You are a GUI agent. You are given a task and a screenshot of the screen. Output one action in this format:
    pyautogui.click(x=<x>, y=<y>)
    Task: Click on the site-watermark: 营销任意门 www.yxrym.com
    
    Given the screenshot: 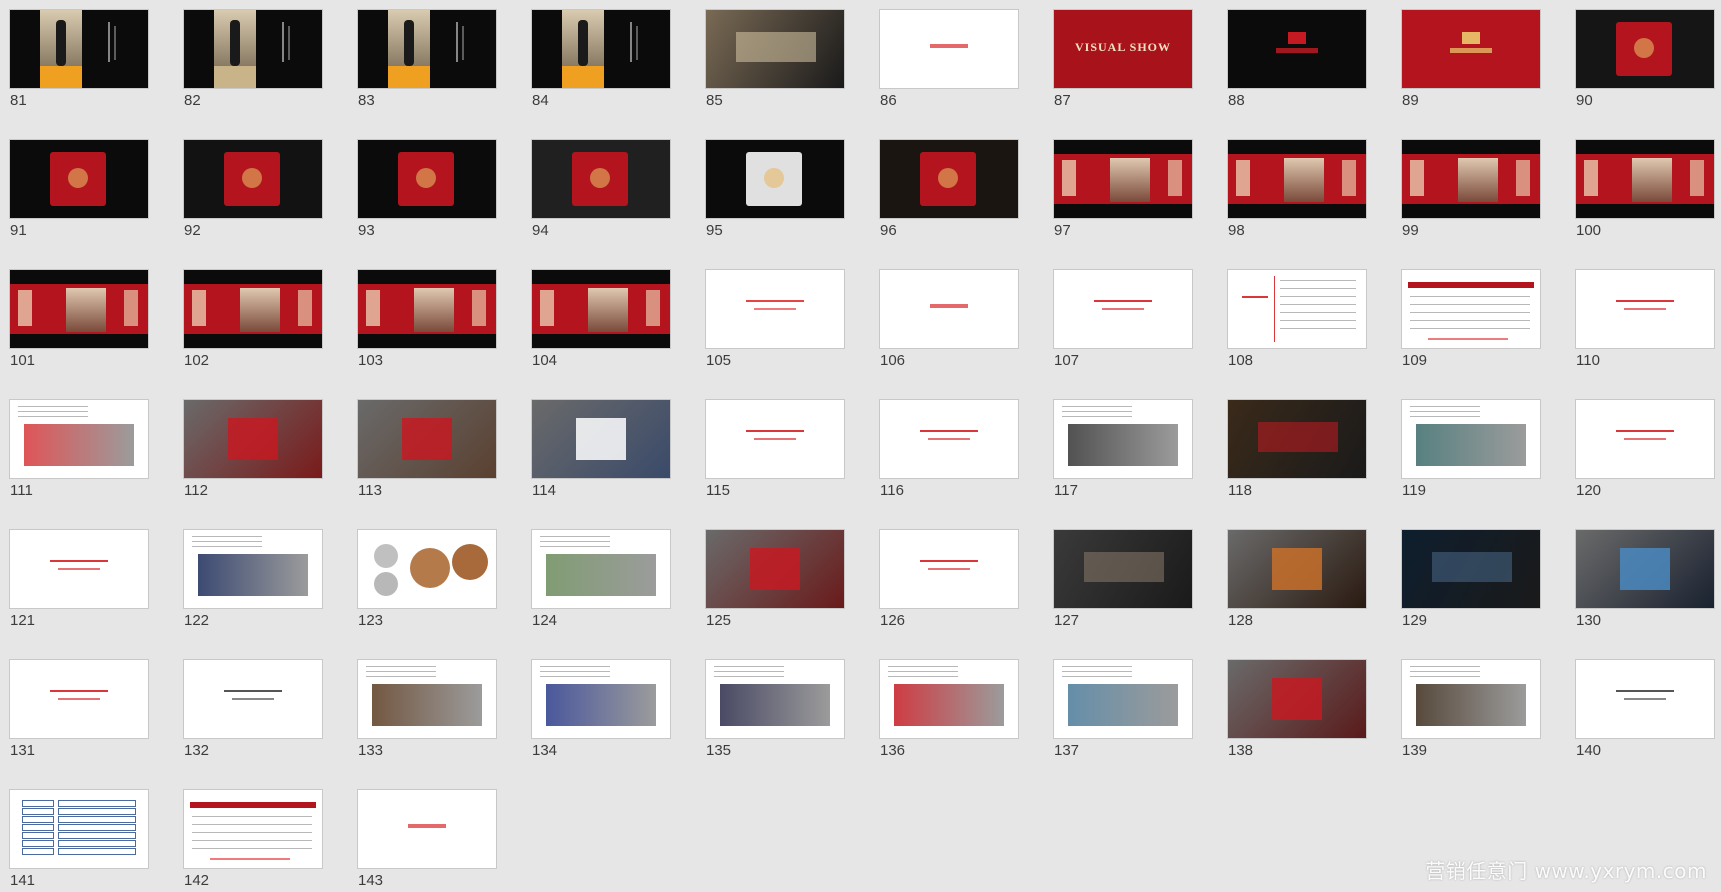 What is the action you would take?
    pyautogui.click(x=1566, y=871)
    